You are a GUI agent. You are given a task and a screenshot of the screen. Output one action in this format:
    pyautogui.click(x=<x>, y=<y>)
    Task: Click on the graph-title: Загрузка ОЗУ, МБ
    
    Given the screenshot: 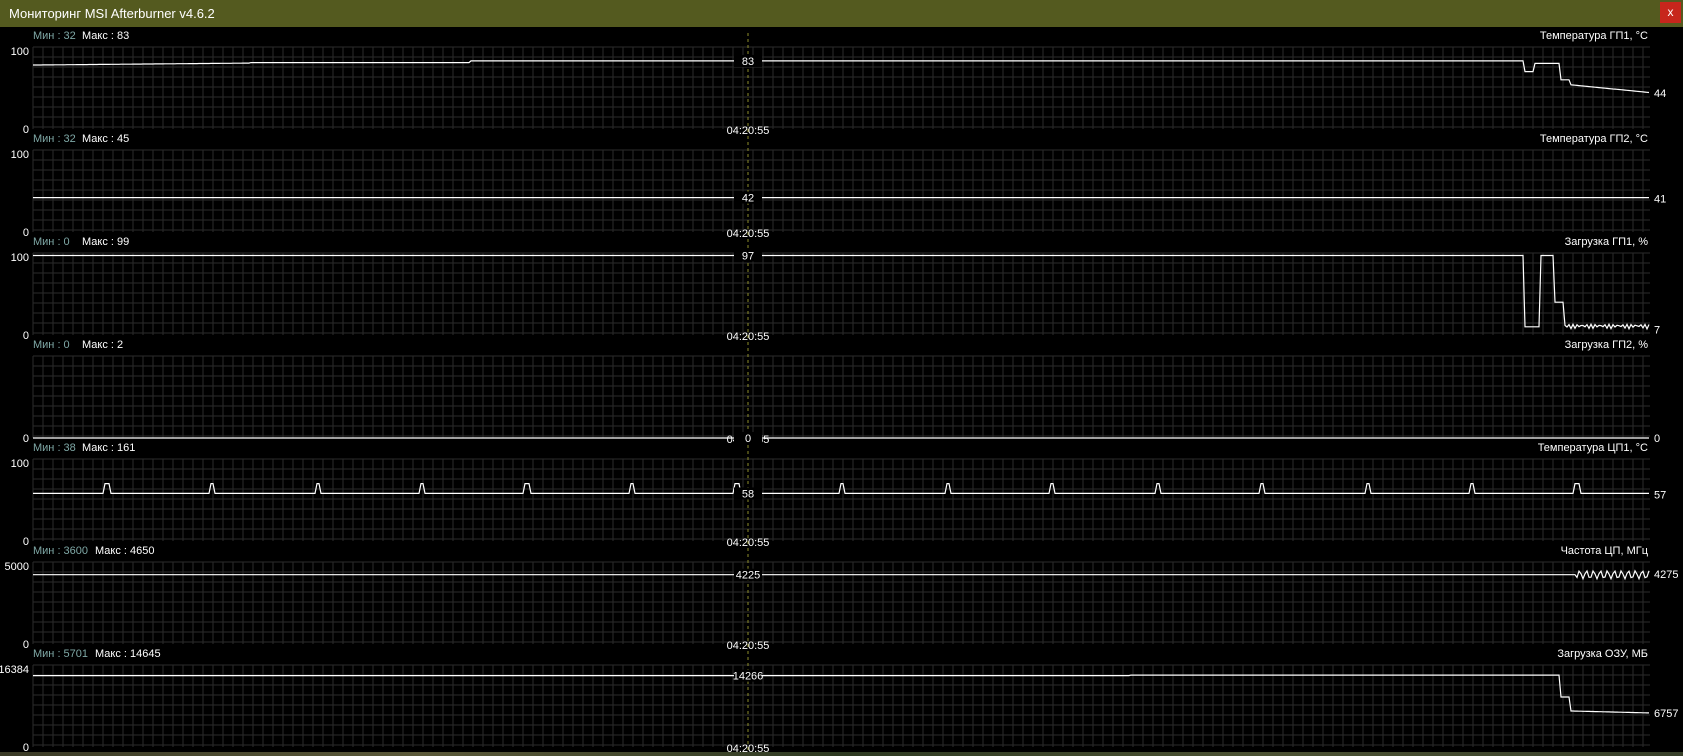 What is the action you would take?
    pyautogui.click(x=1602, y=654)
    